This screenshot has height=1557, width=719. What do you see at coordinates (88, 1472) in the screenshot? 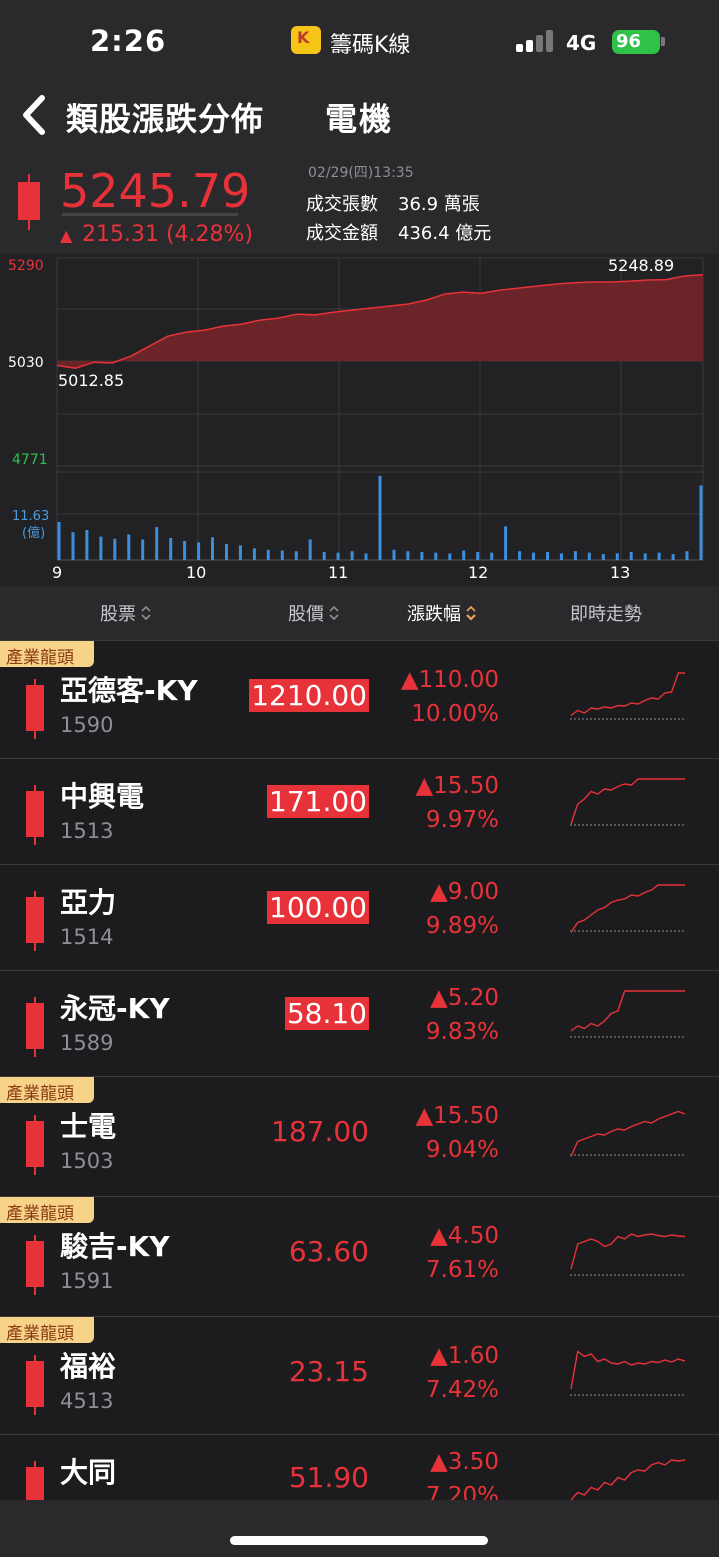
I see `stock-name: 大同` at bounding box center [88, 1472].